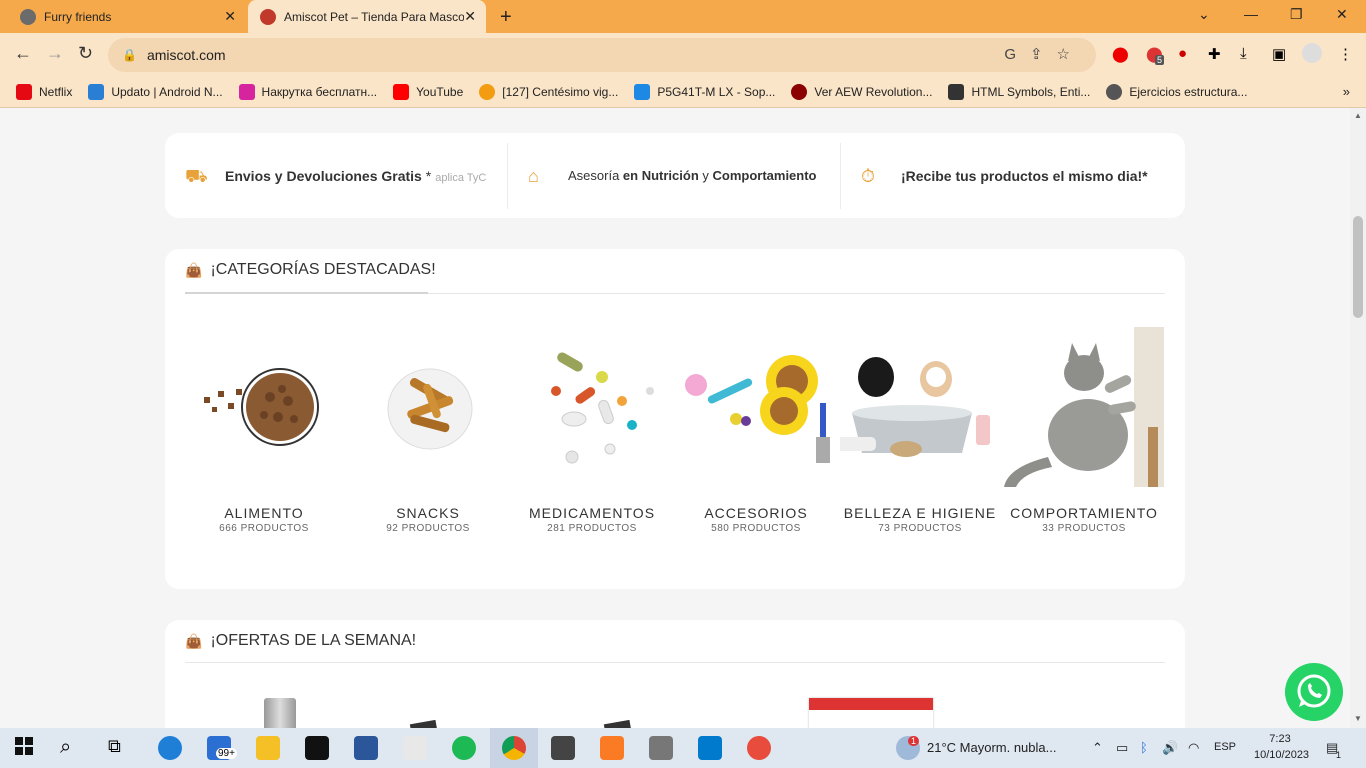  What do you see at coordinates (428, 528) in the screenshot?
I see `category-count: 92 PRODUCTOS` at bounding box center [428, 528].